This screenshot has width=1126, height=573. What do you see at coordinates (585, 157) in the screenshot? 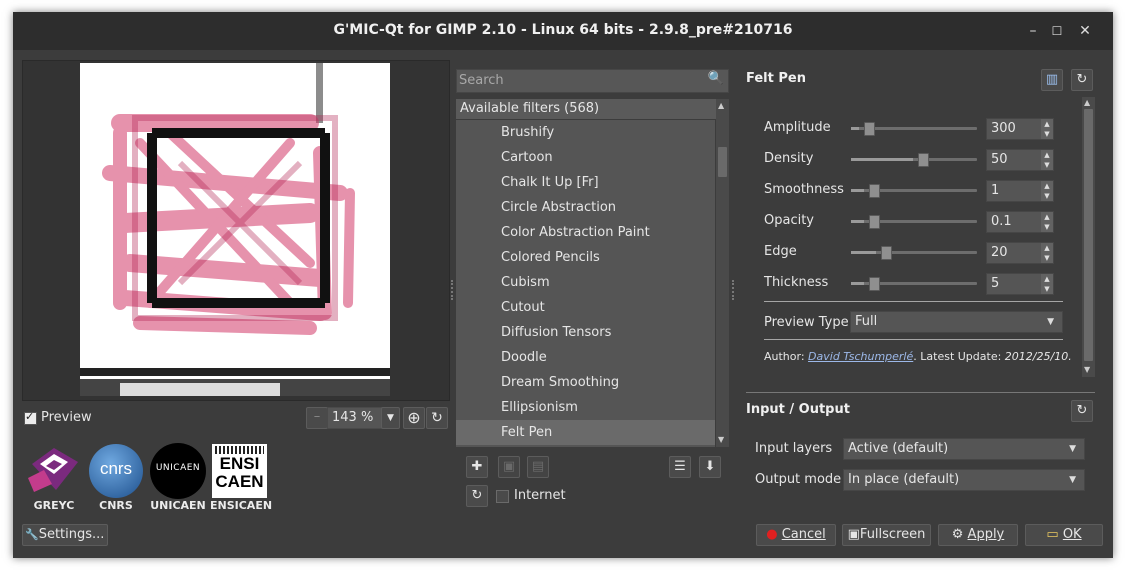
I see `filter-item: Cartoon` at bounding box center [585, 157].